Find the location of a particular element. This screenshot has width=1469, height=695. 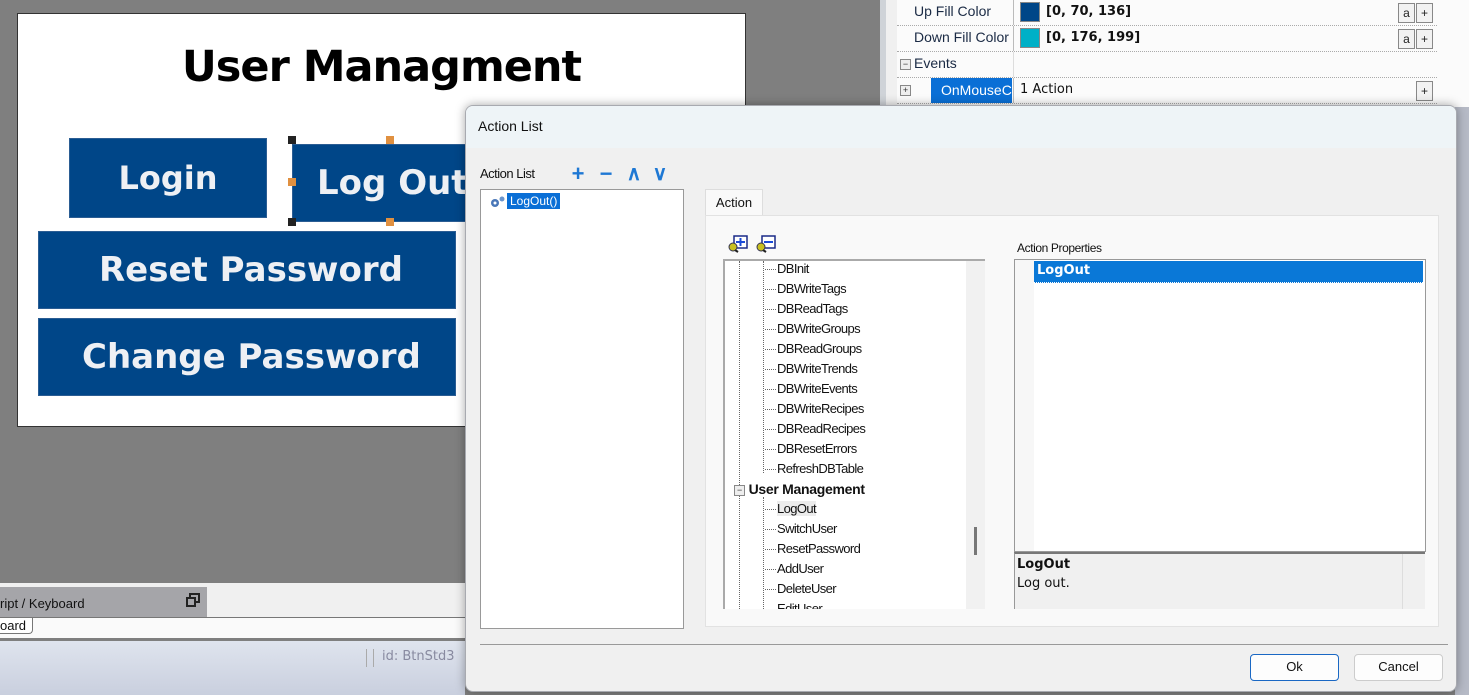

properties-gutter is located at coordinates (888, 53).